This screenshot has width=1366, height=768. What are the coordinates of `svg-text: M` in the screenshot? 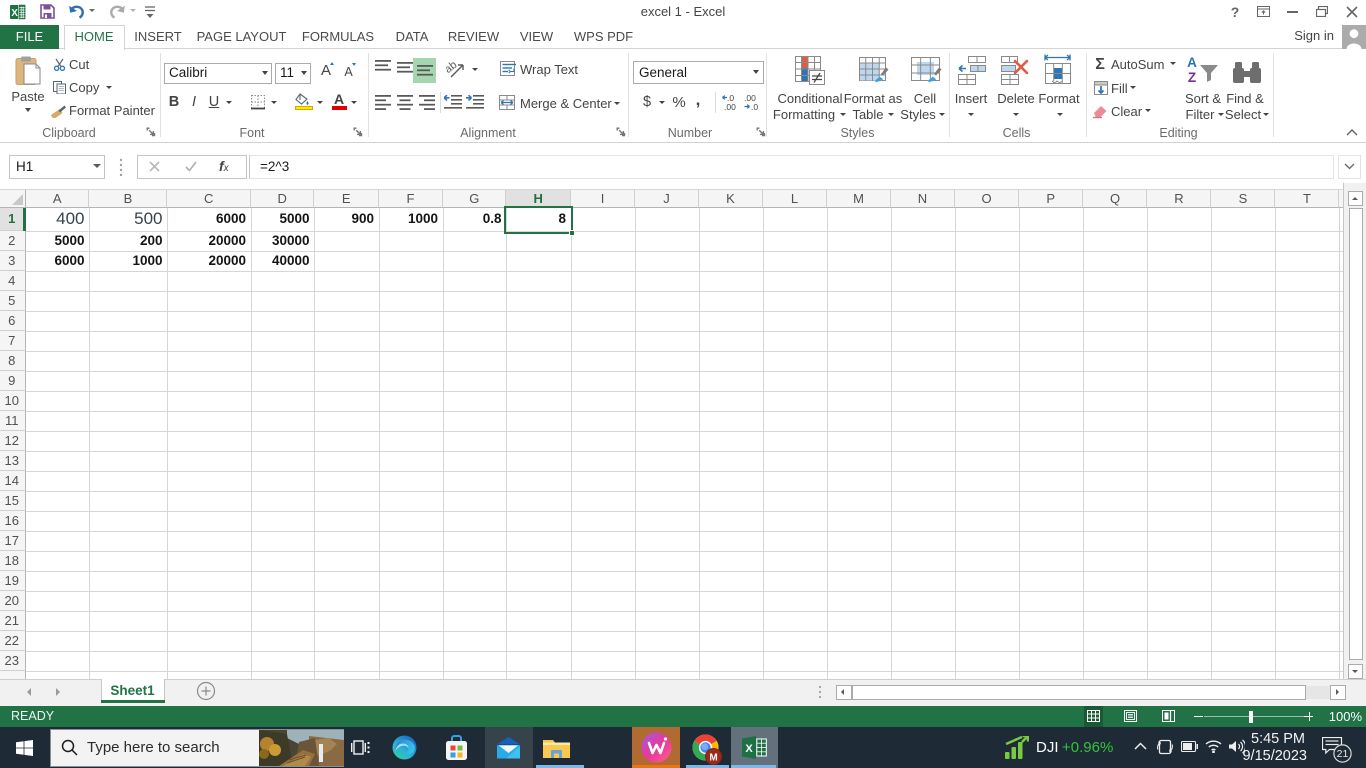 It's located at (713, 758).